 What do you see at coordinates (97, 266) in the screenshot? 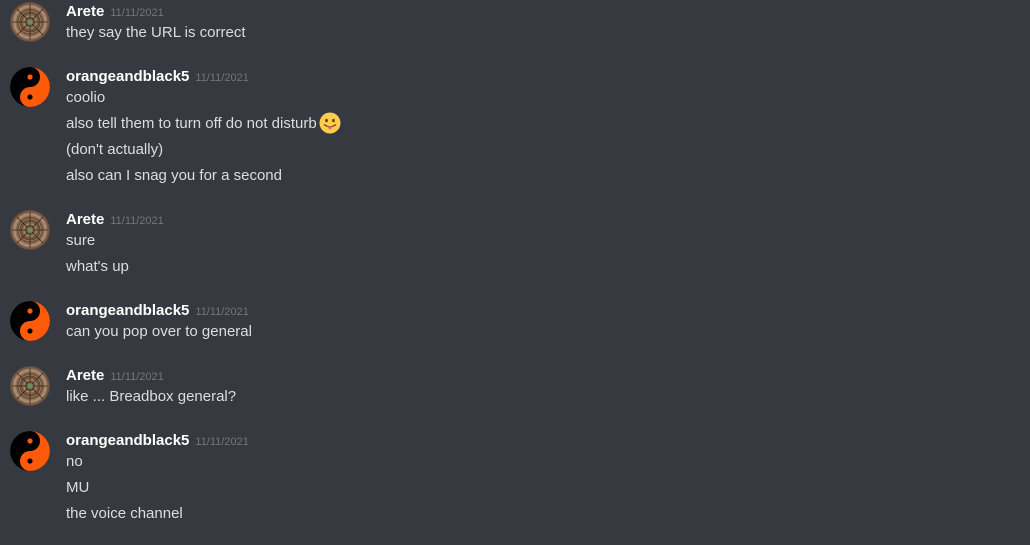
I see `message-text: what's up` at bounding box center [97, 266].